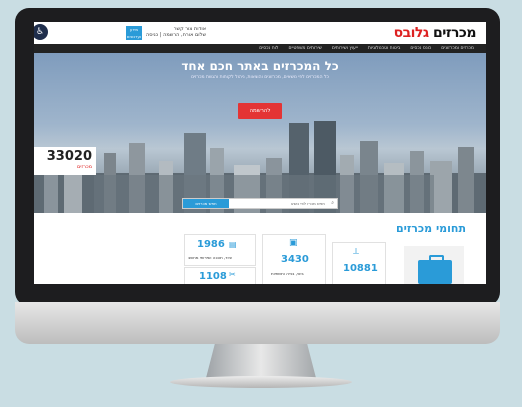  What do you see at coordinates (420, 48) in the screenshot?
I see `nav-item-receiver: כונס נכסים` at bounding box center [420, 48].